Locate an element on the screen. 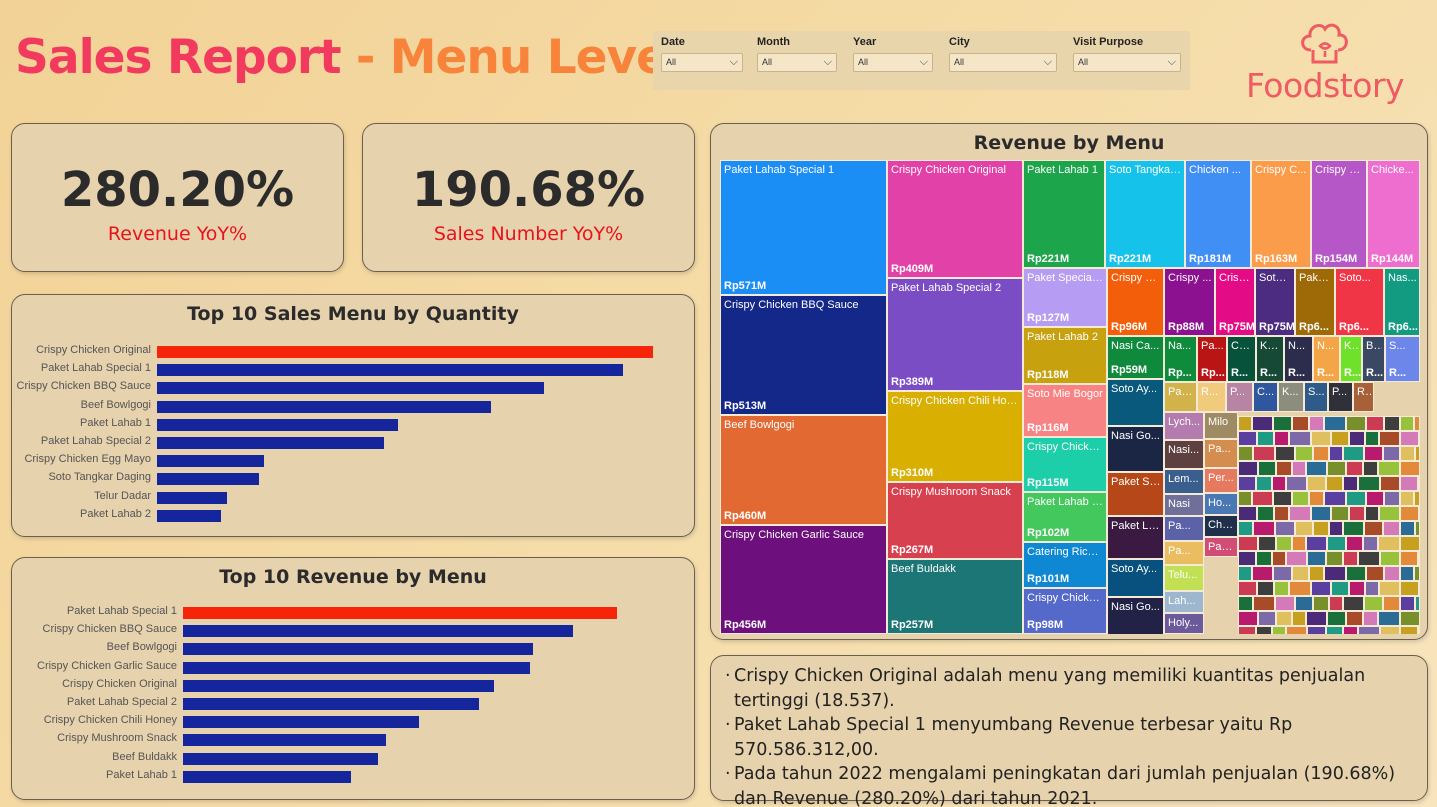 The width and height of the screenshot is (1437, 807). bar-row: Beef Buldakk is located at coordinates (354, 759).